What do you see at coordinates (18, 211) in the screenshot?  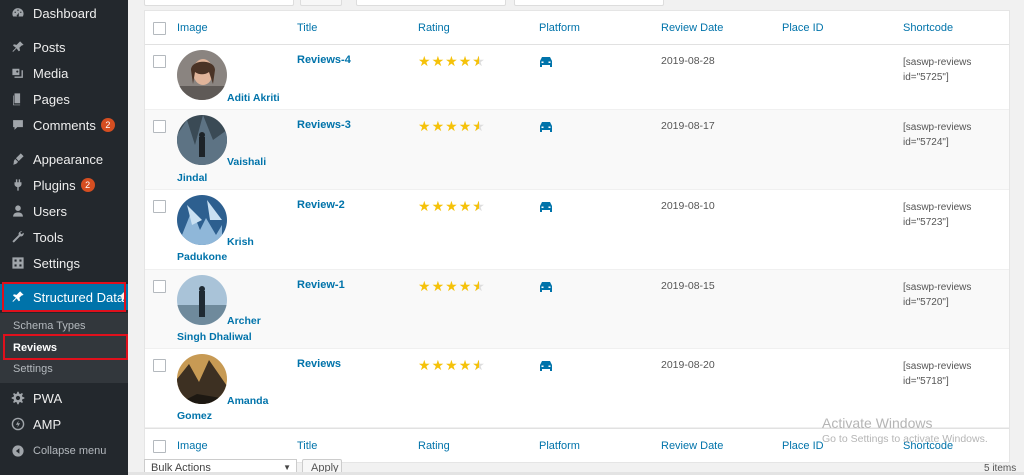 I see `user-icon` at bounding box center [18, 211].